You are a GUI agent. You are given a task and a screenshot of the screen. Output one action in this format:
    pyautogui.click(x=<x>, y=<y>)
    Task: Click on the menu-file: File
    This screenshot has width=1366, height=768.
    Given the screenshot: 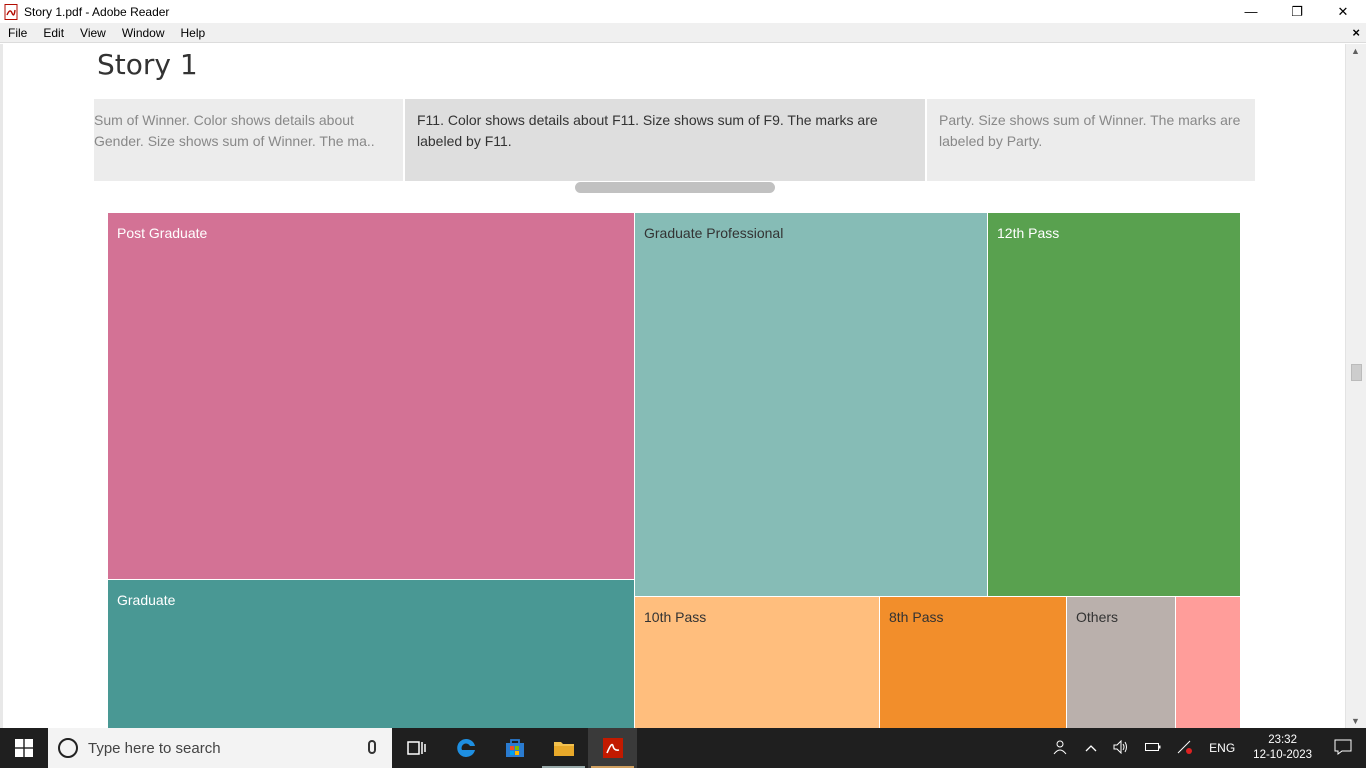 What is the action you would take?
    pyautogui.click(x=17, y=33)
    